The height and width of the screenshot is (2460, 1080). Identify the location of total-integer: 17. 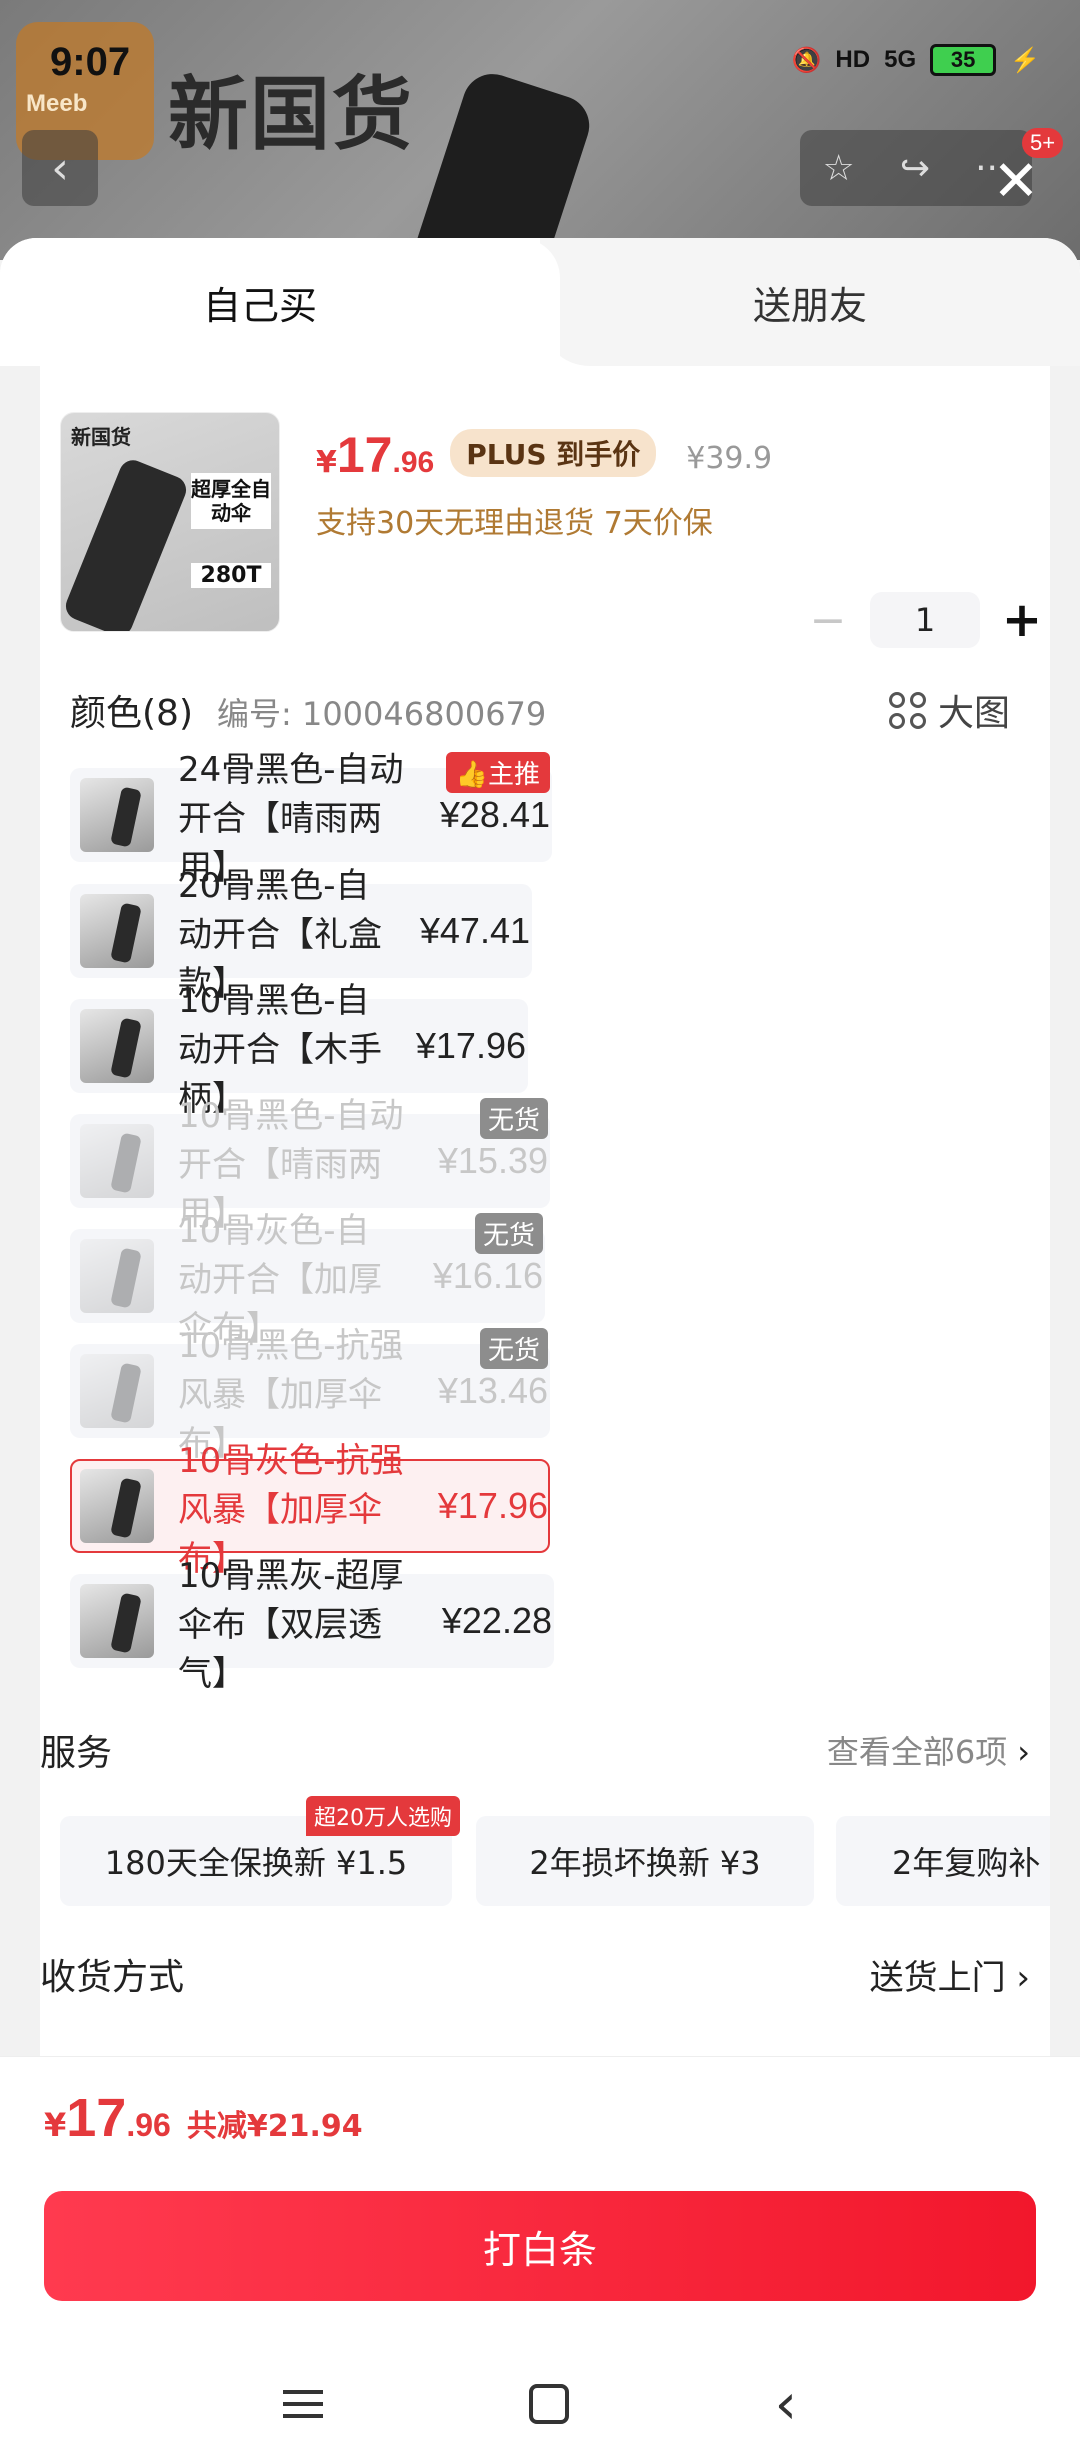
(96, 2118).